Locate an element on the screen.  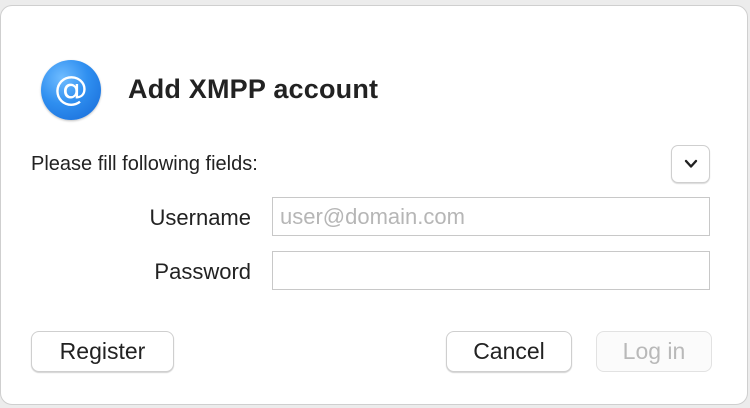
instructions-text: Please fill following fields: is located at coordinates (144, 164).